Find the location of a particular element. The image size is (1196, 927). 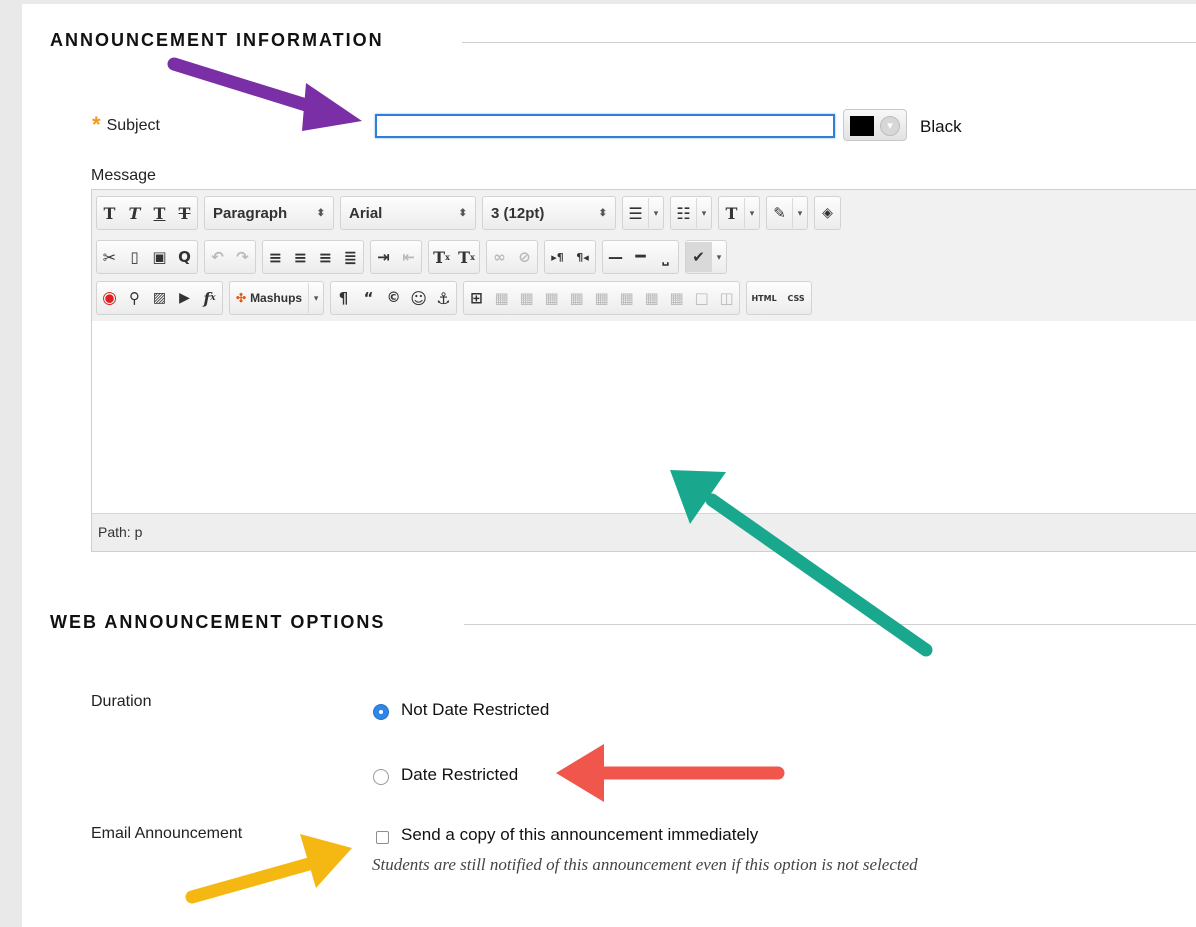

color-swatch is located at coordinates (862, 126).